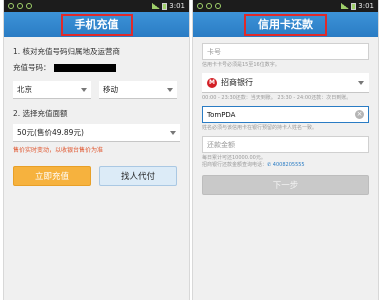 The image size is (381, 300). What do you see at coordinates (96, 133) in the screenshot?
I see `amount-select: 50元(售价49.89元)` at bounding box center [96, 133].